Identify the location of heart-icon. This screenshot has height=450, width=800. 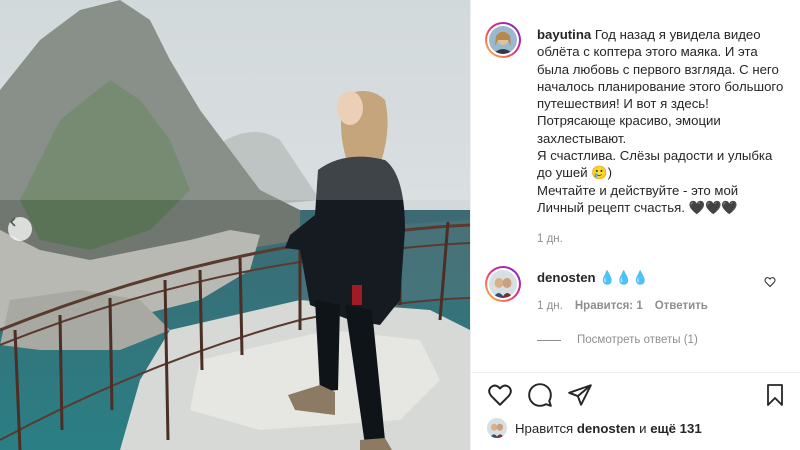
(500, 395).